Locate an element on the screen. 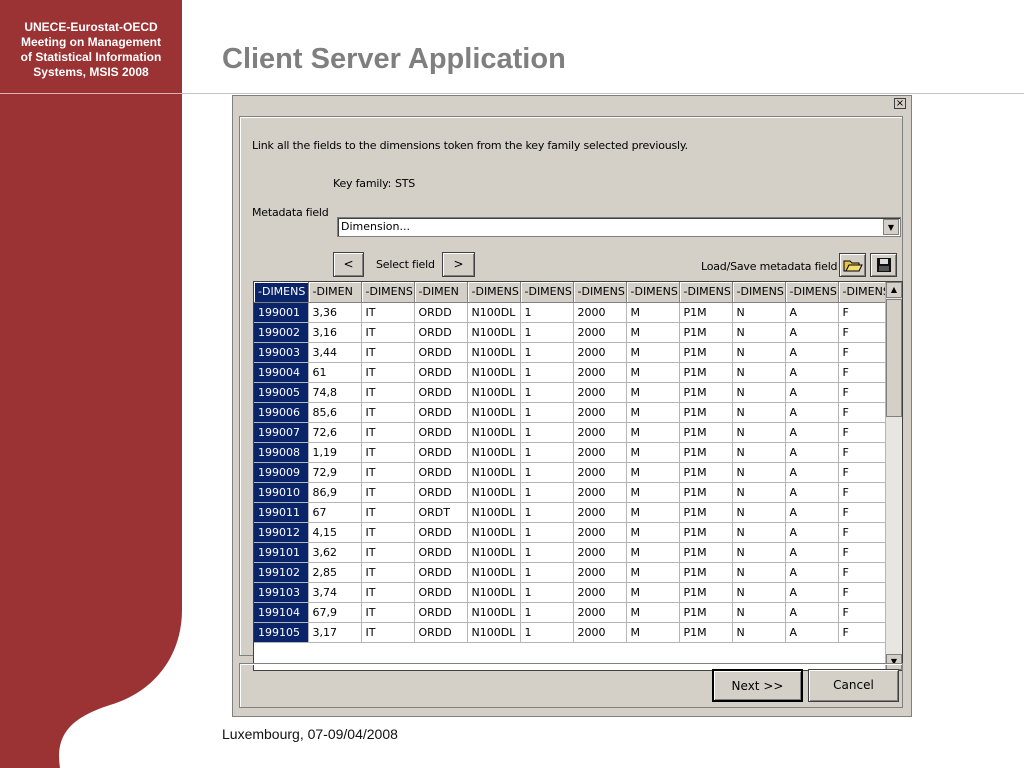  table-cell: 3,74 is located at coordinates (335, 592).